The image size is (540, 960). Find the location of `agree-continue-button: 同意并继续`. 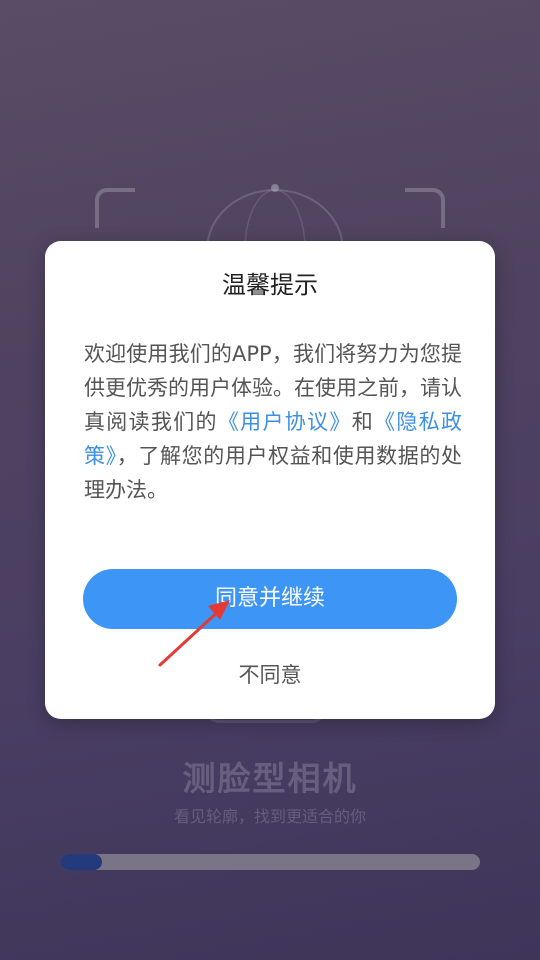

agree-continue-button: 同意并继续 is located at coordinates (270, 599).